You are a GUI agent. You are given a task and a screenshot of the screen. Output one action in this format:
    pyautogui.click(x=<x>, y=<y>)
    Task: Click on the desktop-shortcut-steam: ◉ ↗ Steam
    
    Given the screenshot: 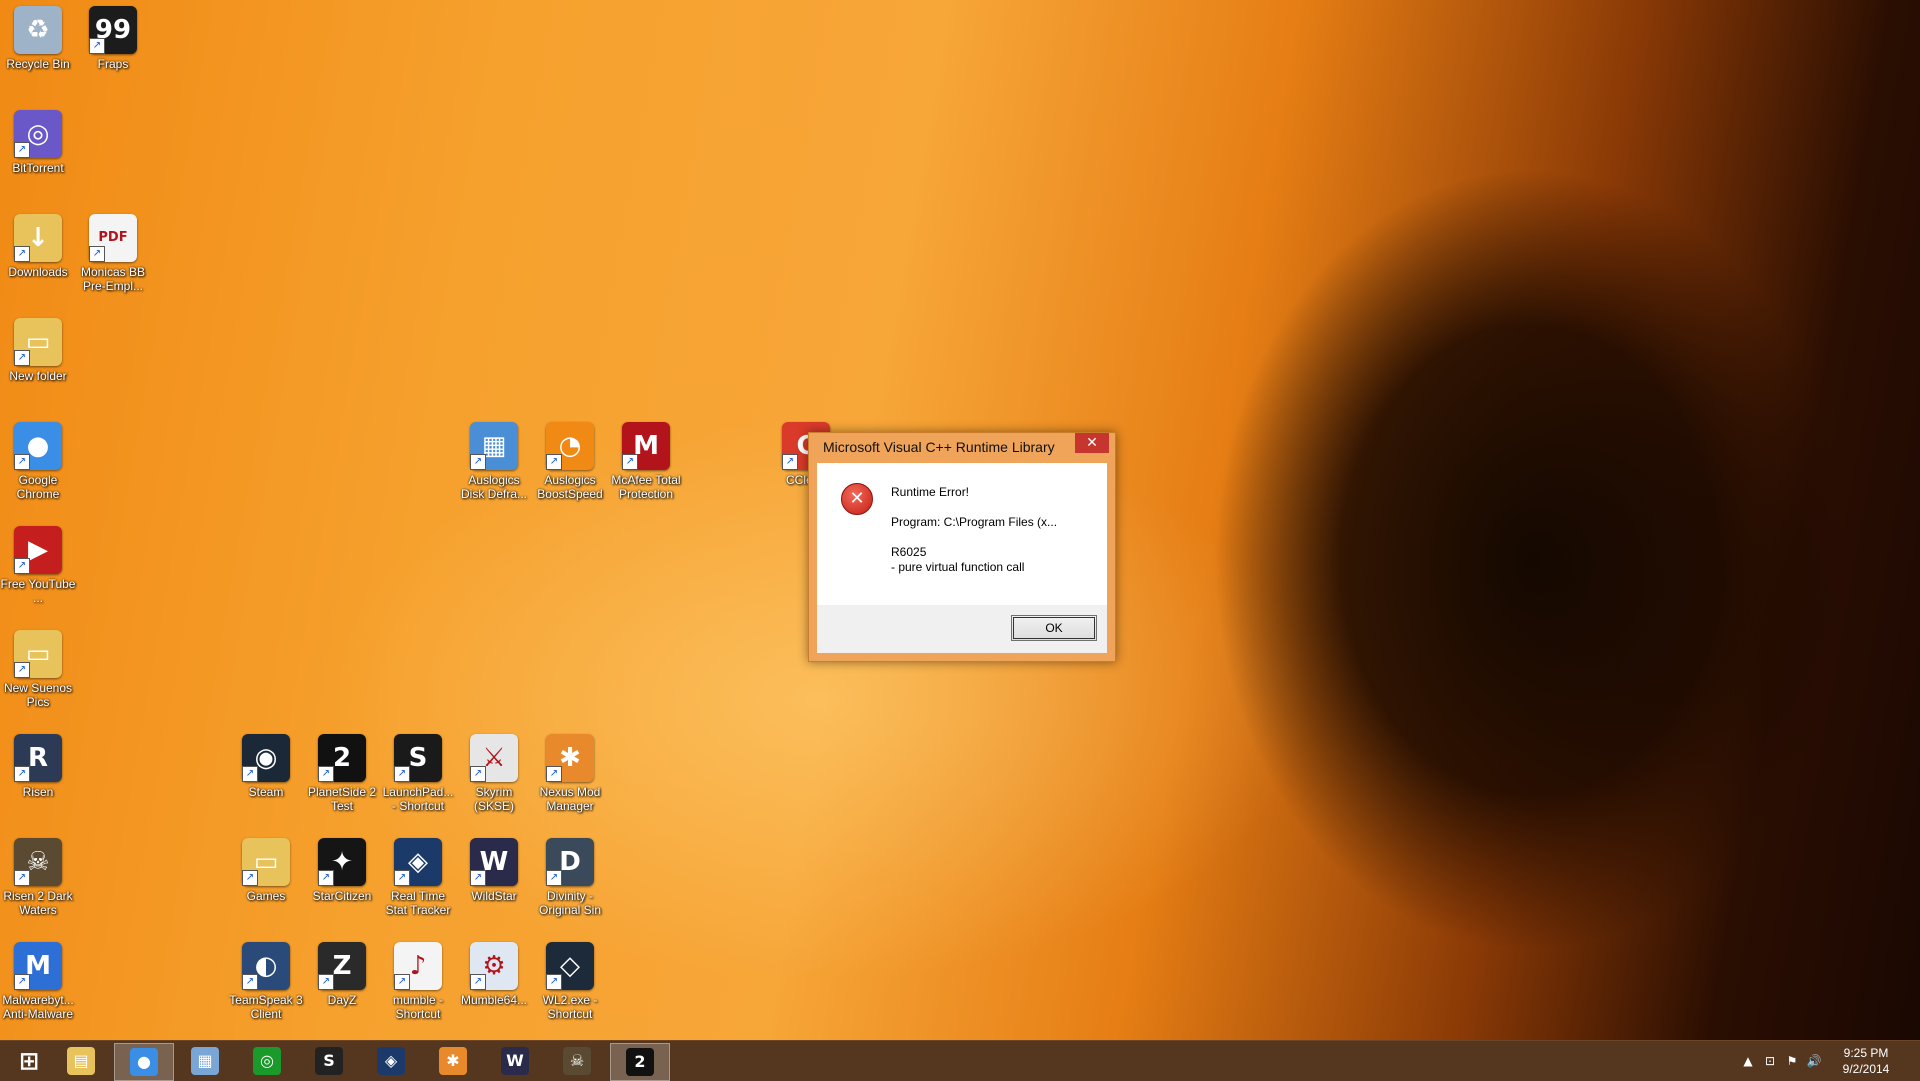 What is the action you would take?
    pyautogui.click(x=266, y=766)
    